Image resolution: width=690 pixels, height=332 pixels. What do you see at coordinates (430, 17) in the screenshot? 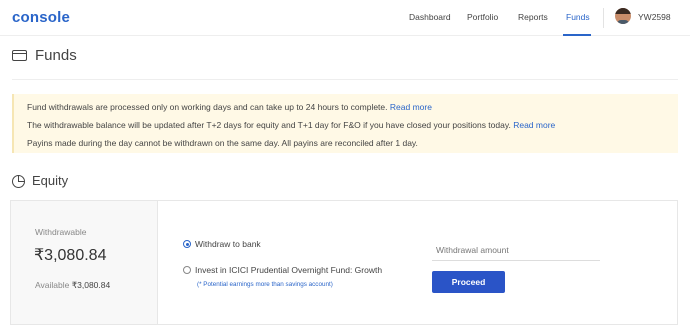
I see `nav-dashboard: Dashboard` at bounding box center [430, 17].